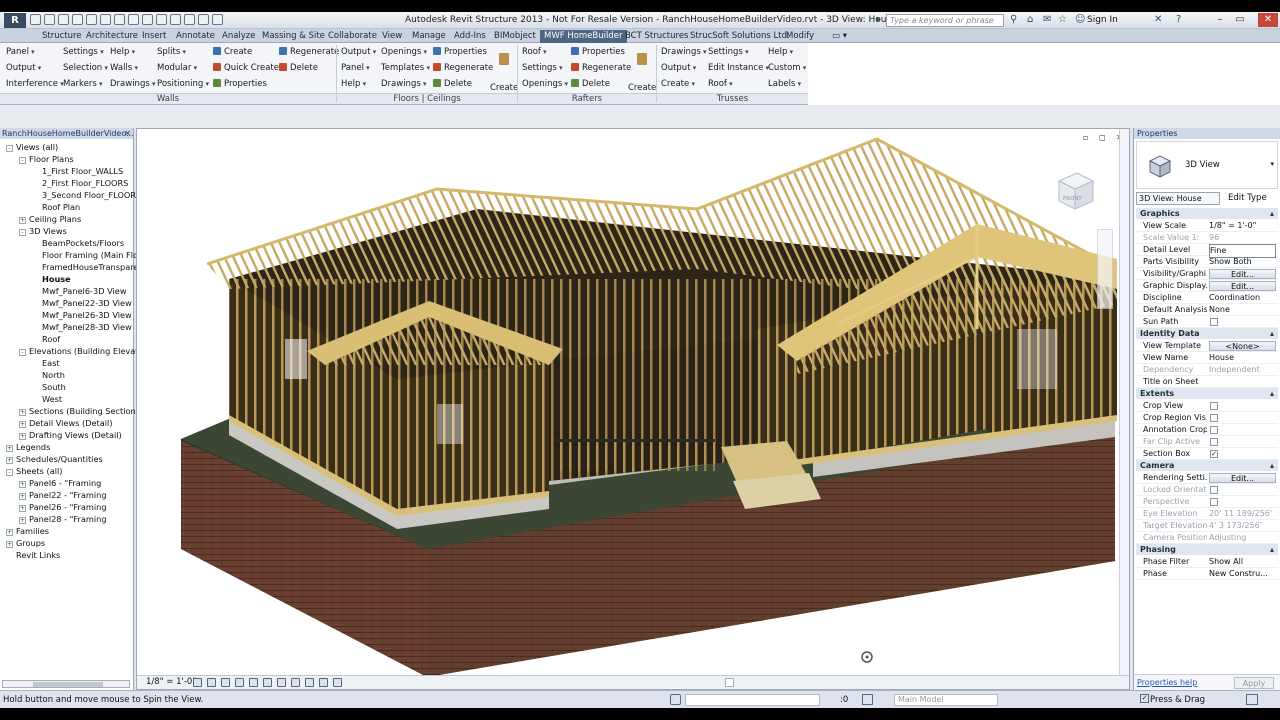 The height and width of the screenshot is (720, 1280). I want to click on default-3d-view-icon, so click(161, 19).